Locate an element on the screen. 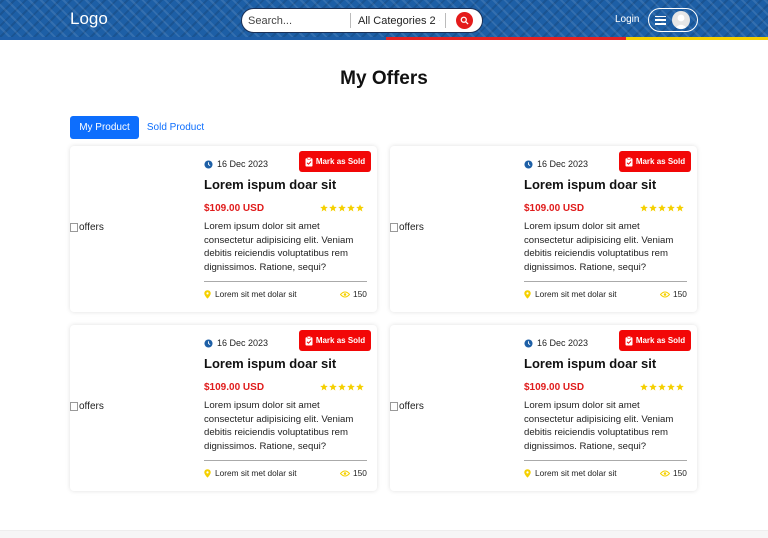 This screenshot has width=768, height=538. tab-my-product: My Product is located at coordinates (104, 127).